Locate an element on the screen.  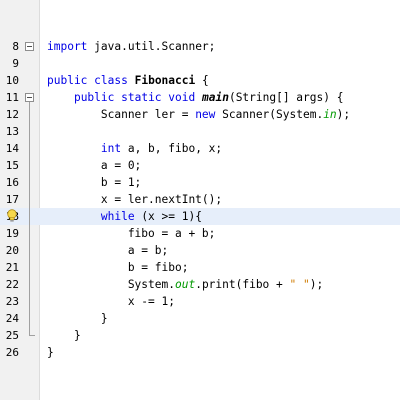
code-token: x = ler.nextInt(); is located at coordinates (135, 199).